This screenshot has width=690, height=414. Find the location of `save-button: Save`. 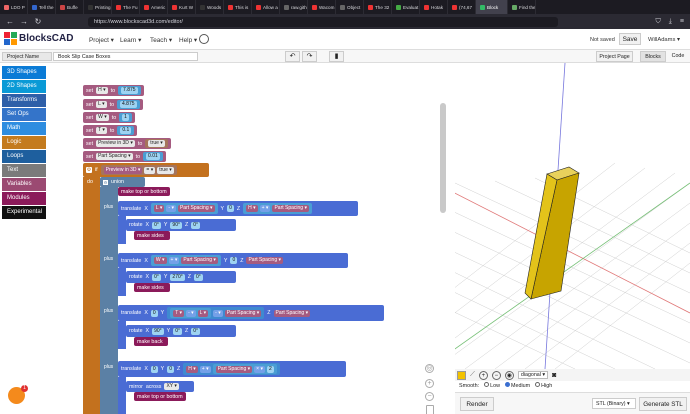

save-button: Save is located at coordinates (630, 39).